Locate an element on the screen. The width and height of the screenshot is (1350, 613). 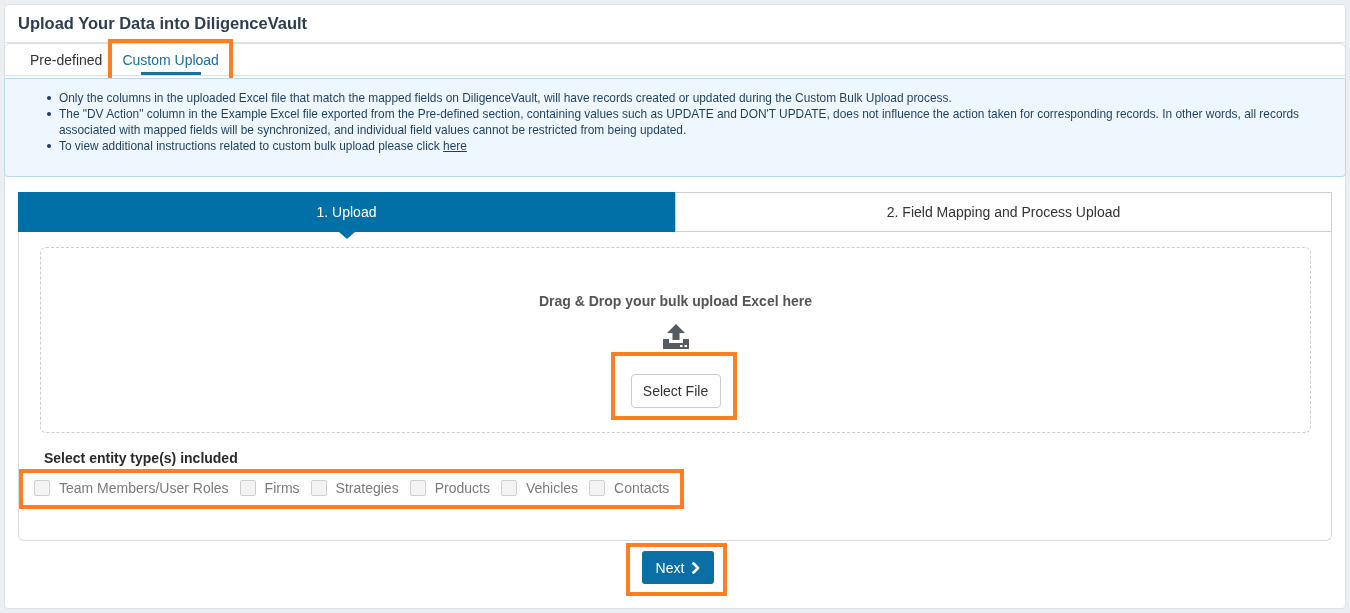
checkbox-label: Strategies is located at coordinates (367, 488).